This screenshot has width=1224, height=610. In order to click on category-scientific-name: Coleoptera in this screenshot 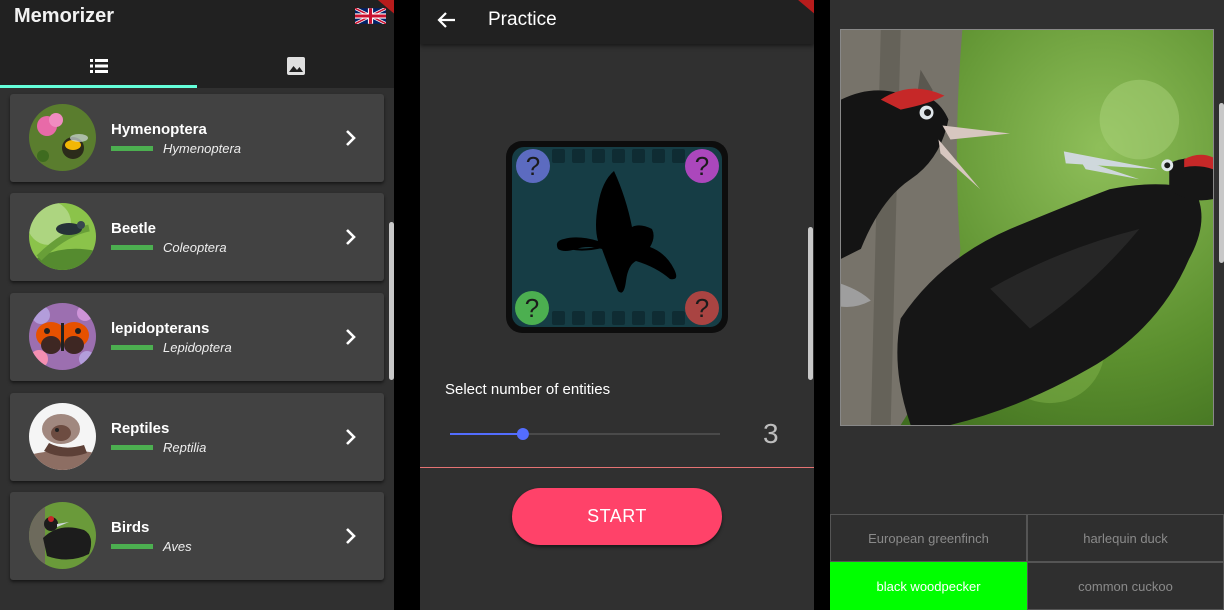, I will do `click(195, 247)`.